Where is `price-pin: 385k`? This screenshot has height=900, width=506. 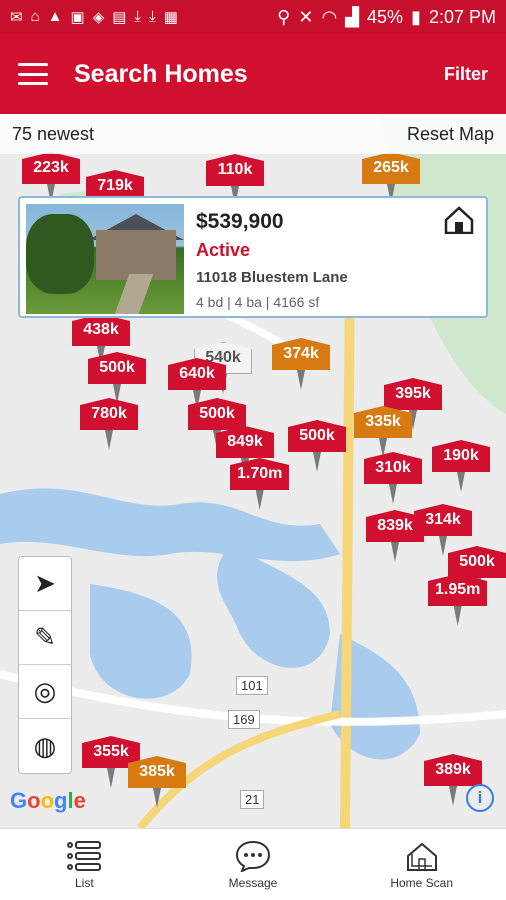
price-pin: 385k is located at coordinates (157, 782).